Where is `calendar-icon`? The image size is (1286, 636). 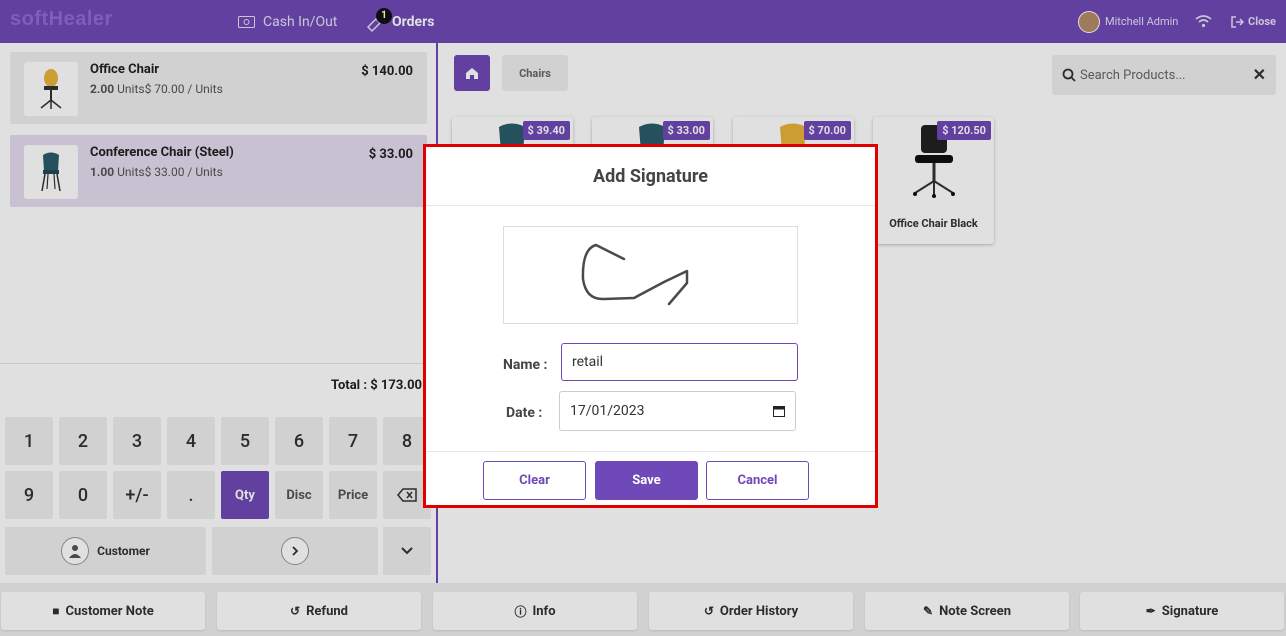 calendar-icon is located at coordinates (779, 411).